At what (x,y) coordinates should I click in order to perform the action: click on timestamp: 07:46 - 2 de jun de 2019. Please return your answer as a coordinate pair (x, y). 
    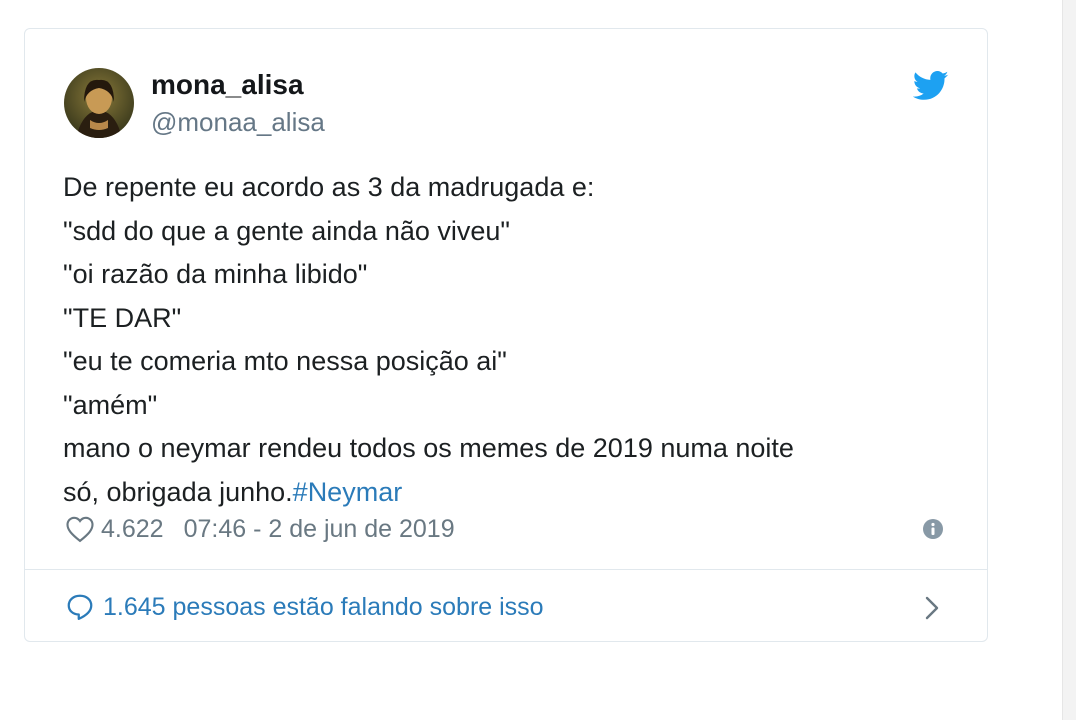
    Looking at the image, I should click on (319, 529).